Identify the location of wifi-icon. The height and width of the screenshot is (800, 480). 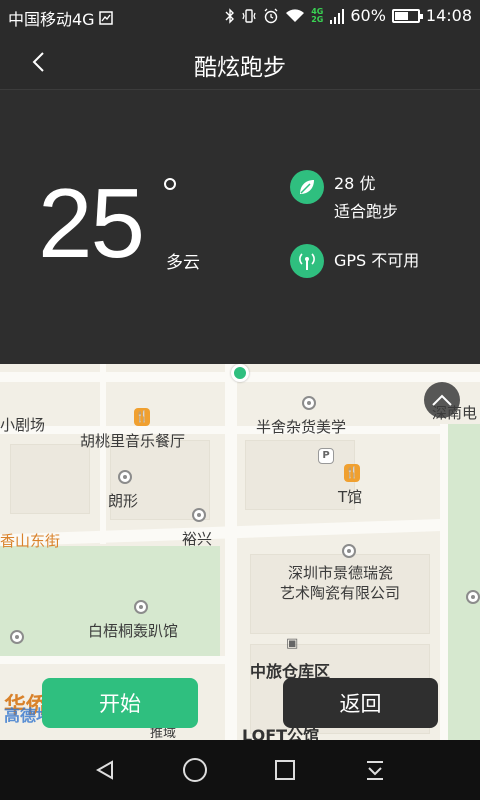
(295, 16).